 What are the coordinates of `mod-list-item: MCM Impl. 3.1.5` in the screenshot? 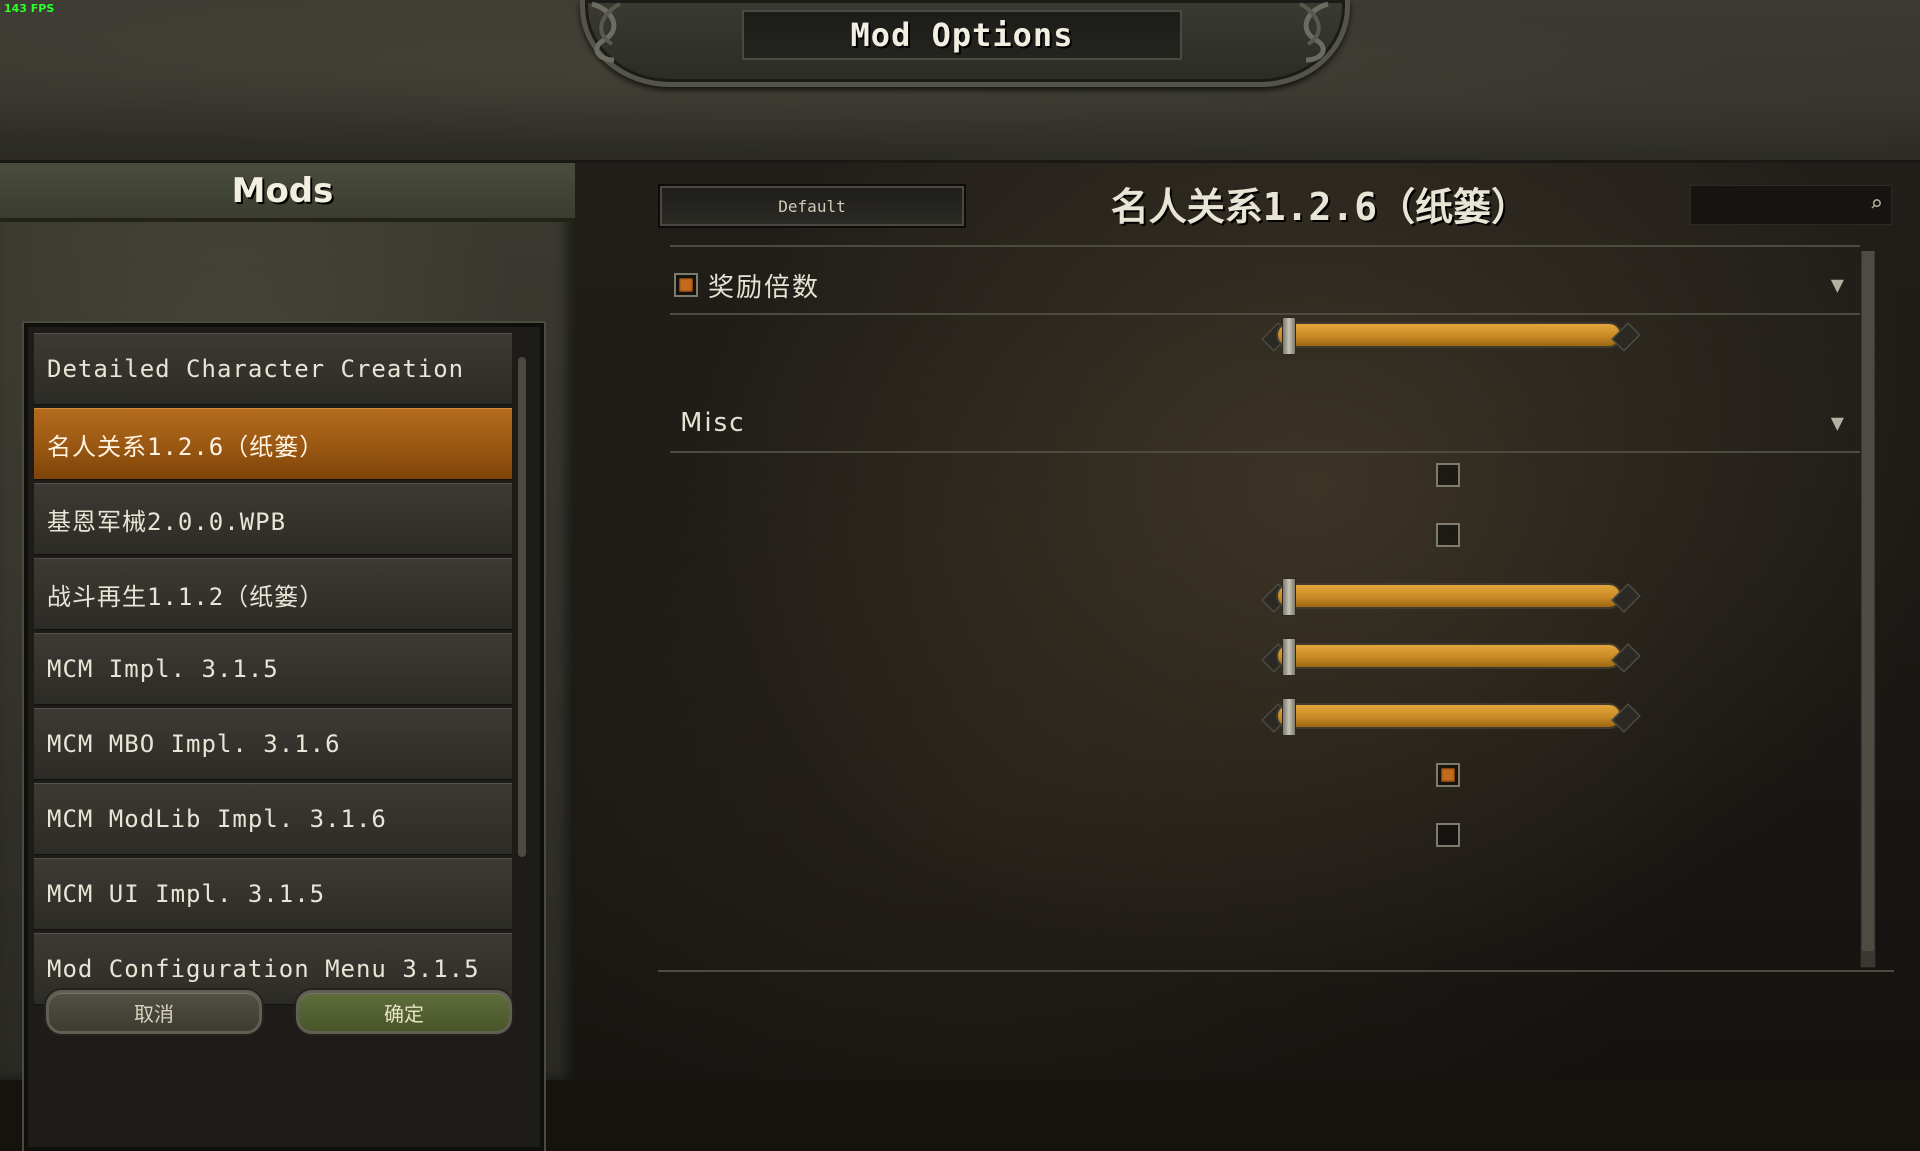 It's located at (273, 669).